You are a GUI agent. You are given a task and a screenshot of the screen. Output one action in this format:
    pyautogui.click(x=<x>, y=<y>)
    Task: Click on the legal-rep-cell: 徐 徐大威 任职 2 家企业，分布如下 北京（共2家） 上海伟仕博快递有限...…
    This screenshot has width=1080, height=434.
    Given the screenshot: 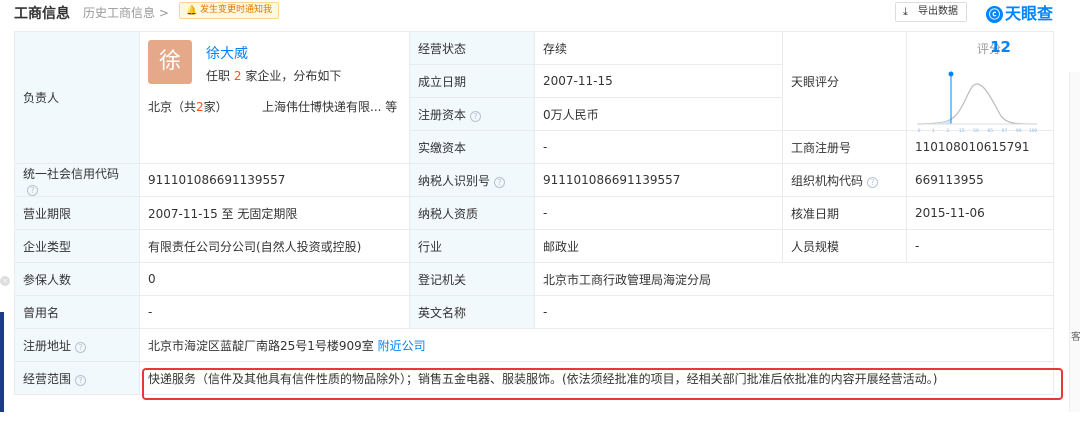 What is the action you would take?
    pyautogui.click(x=274, y=97)
    